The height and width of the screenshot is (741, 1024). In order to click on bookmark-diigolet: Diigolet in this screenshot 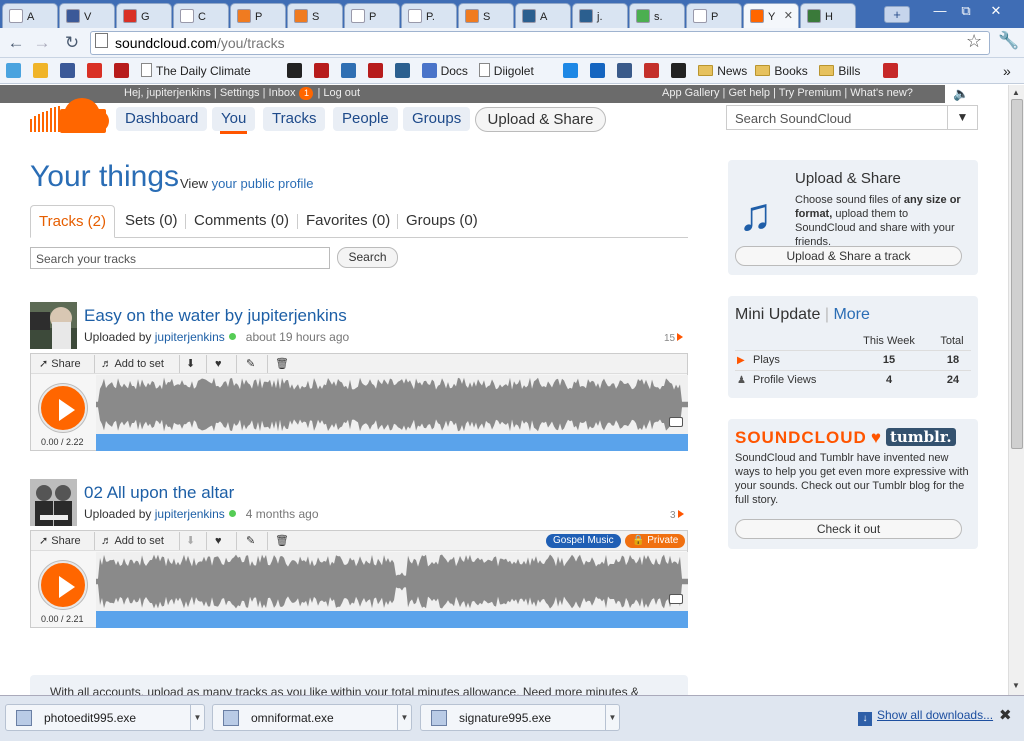, I will do `click(506, 71)`.